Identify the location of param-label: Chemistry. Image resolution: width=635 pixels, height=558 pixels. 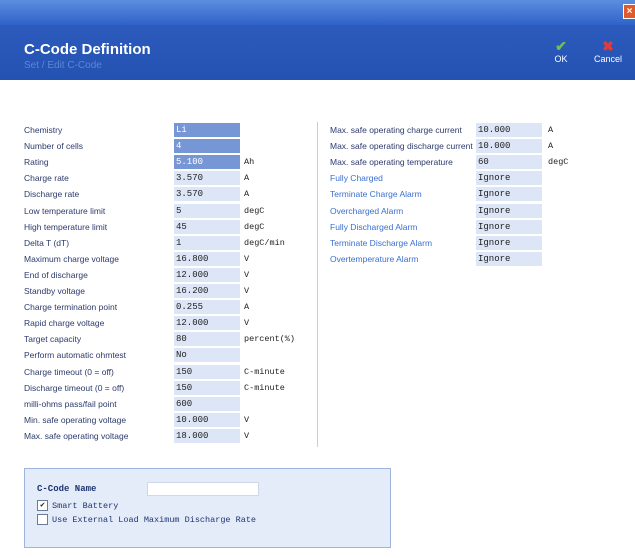
(43, 130).